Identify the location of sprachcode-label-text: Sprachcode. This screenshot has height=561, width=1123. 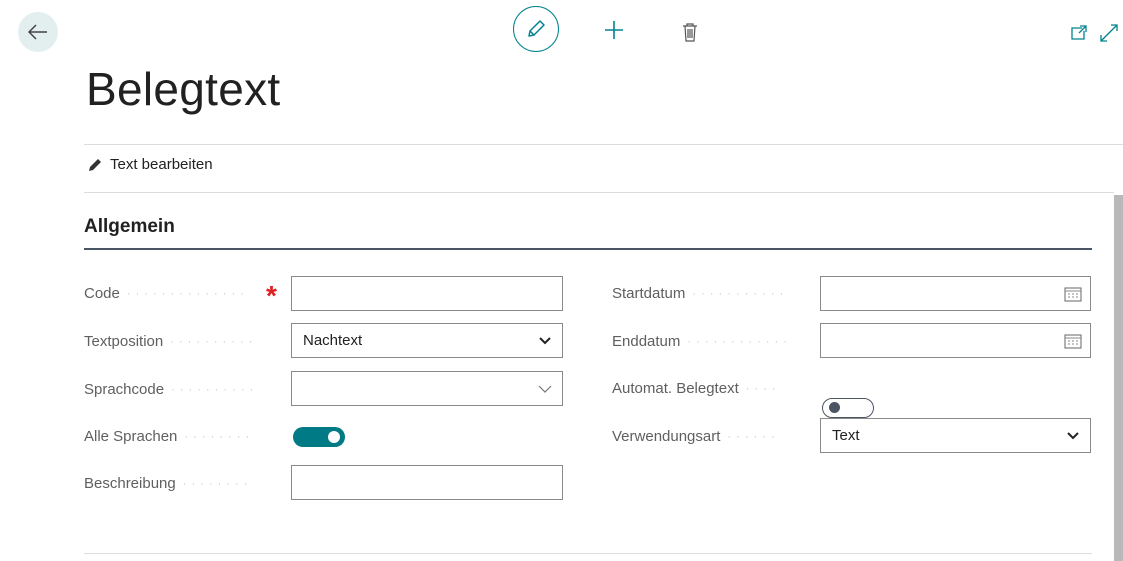
(124, 389).